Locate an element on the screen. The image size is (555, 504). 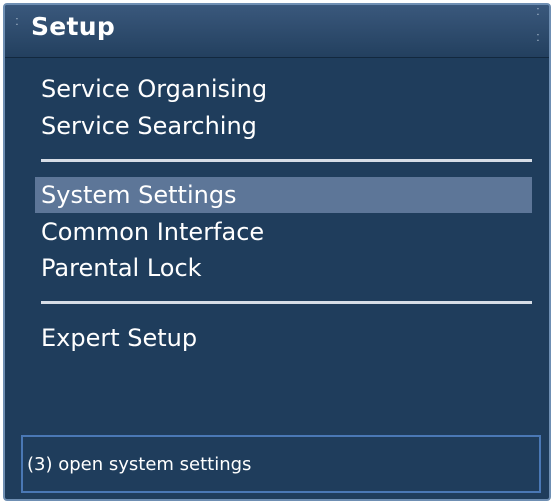
menu-item-common-interface: Common Interface is located at coordinates (283, 232).